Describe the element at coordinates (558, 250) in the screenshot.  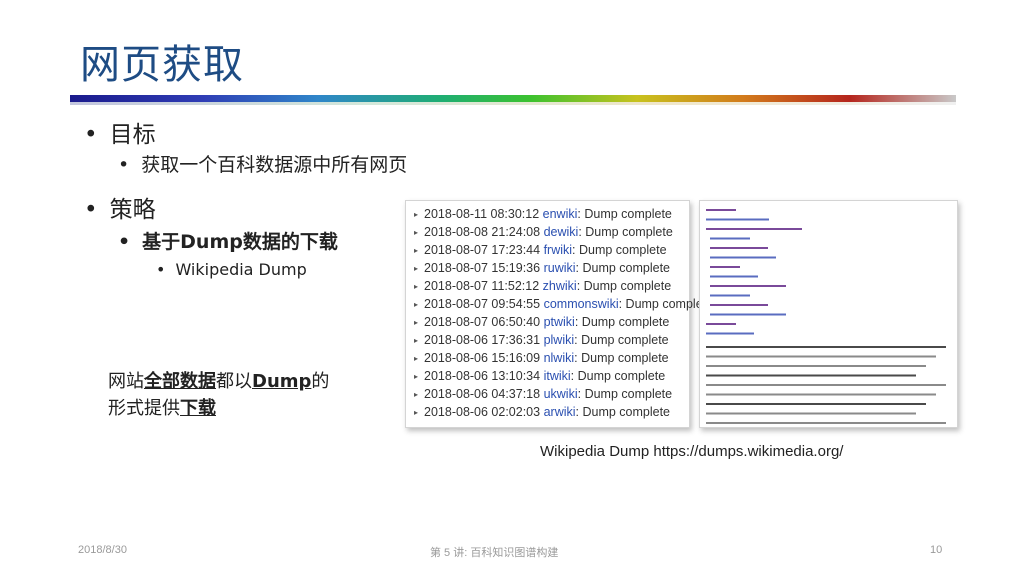
I see `wiki-link: frwiki` at that location.